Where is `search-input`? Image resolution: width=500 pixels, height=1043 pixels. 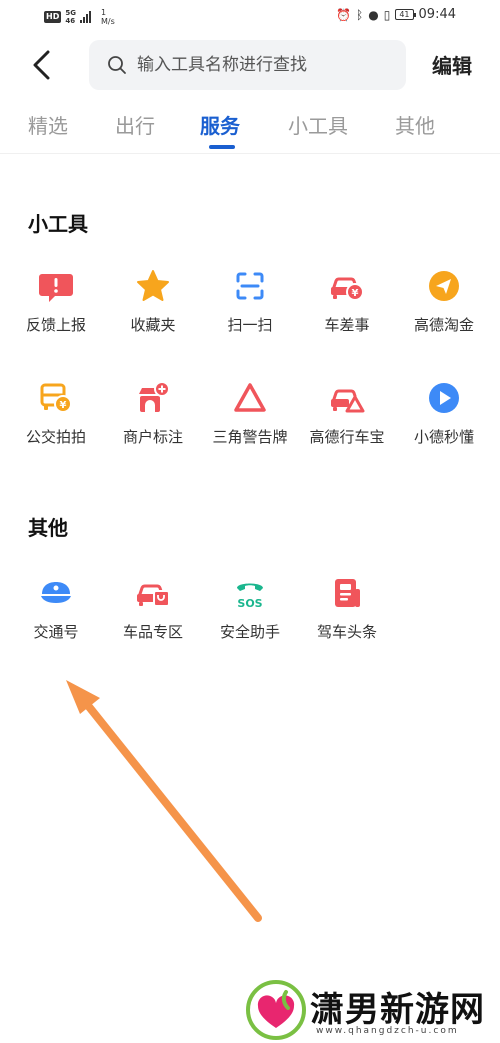 search-input is located at coordinates (262, 65).